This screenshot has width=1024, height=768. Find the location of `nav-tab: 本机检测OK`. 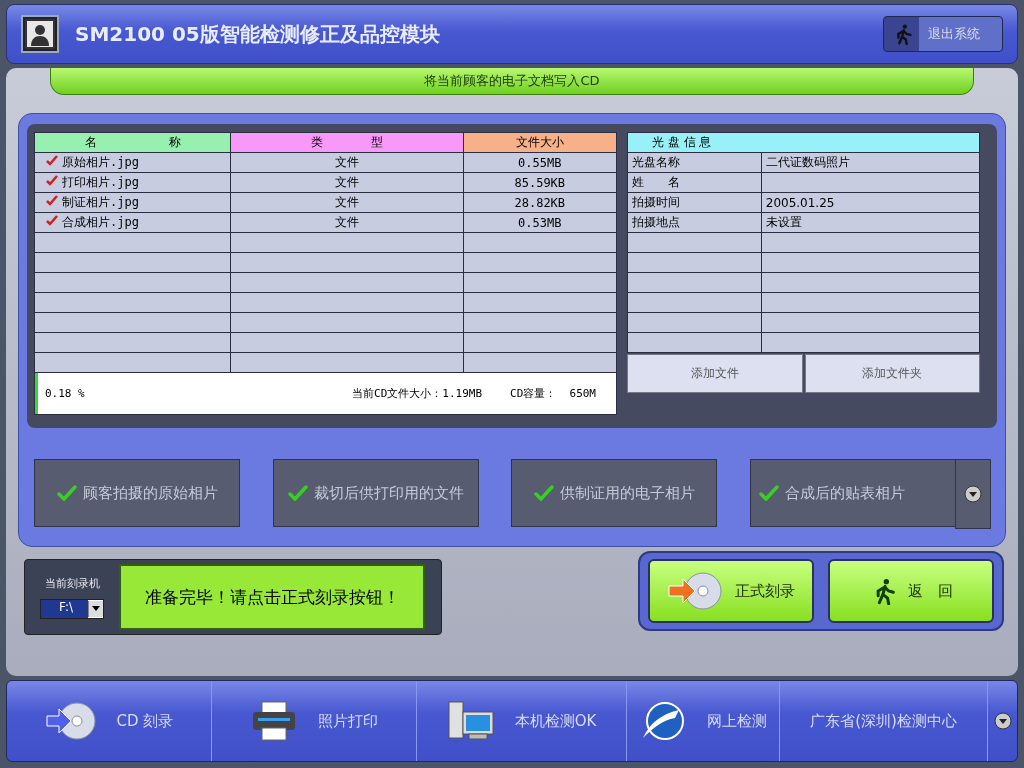

nav-tab: 本机检测OK is located at coordinates (522, 721).